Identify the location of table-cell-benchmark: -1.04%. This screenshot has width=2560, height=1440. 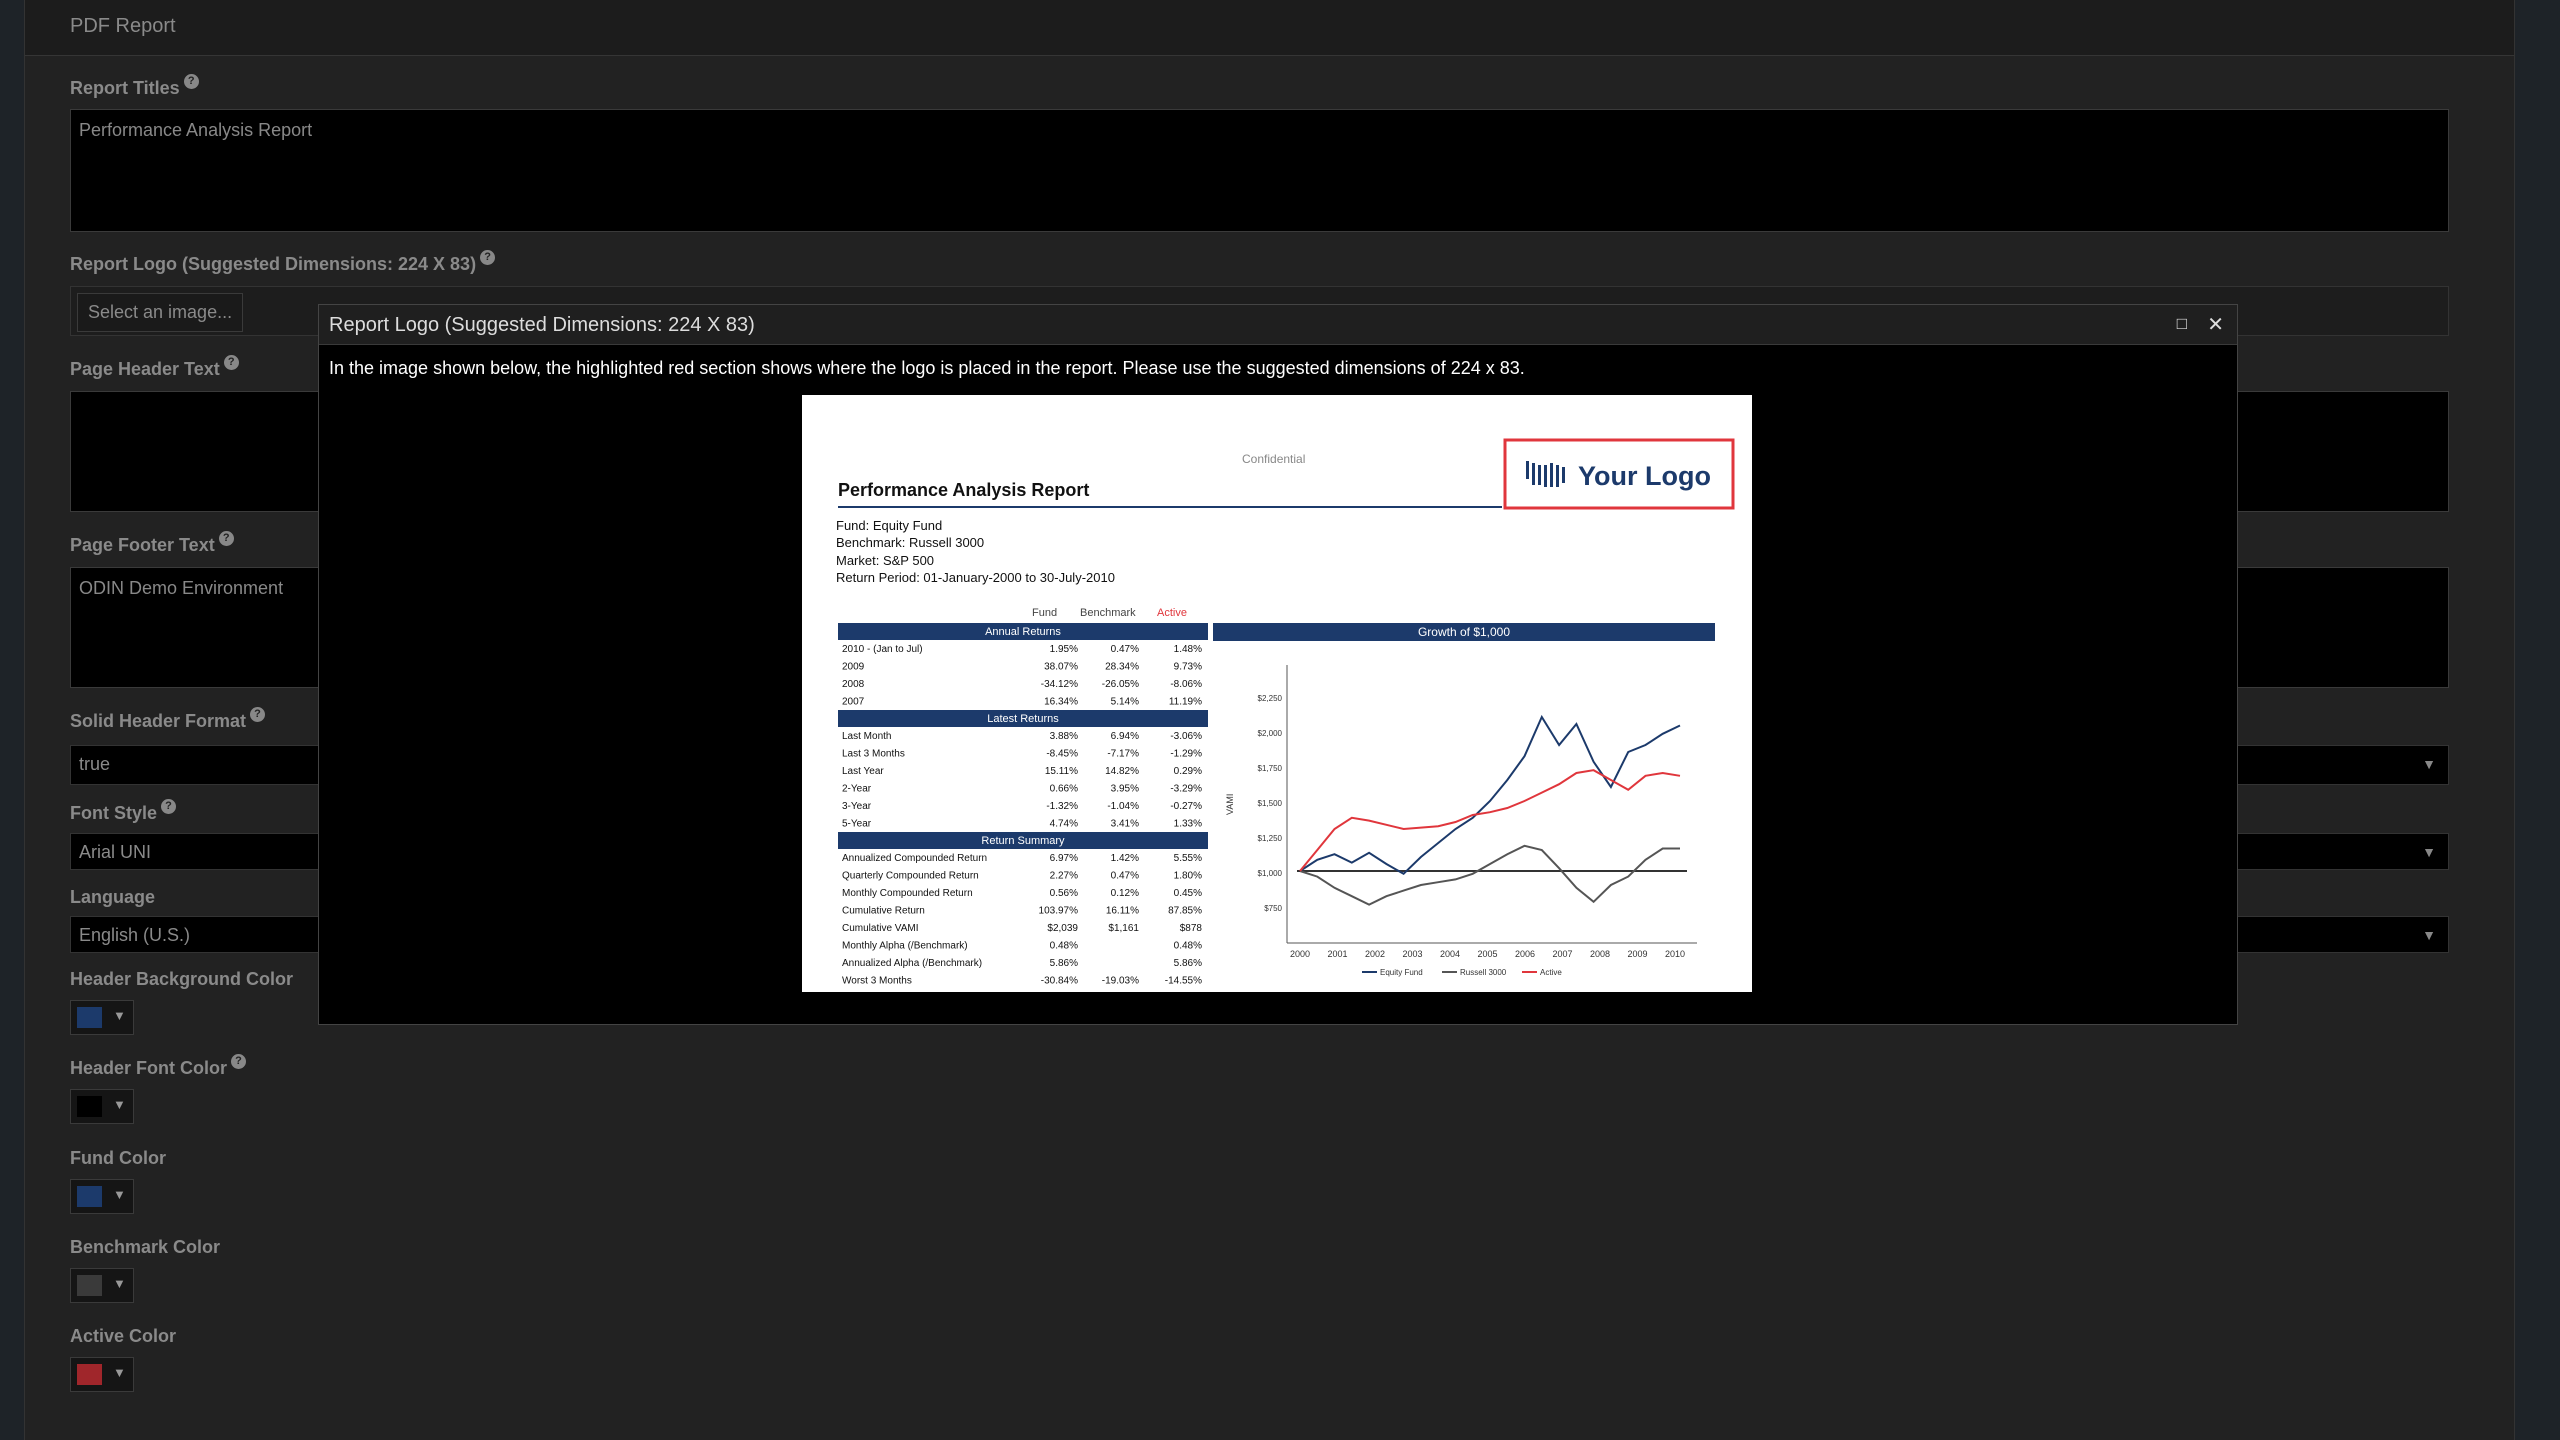
(1123, 806).